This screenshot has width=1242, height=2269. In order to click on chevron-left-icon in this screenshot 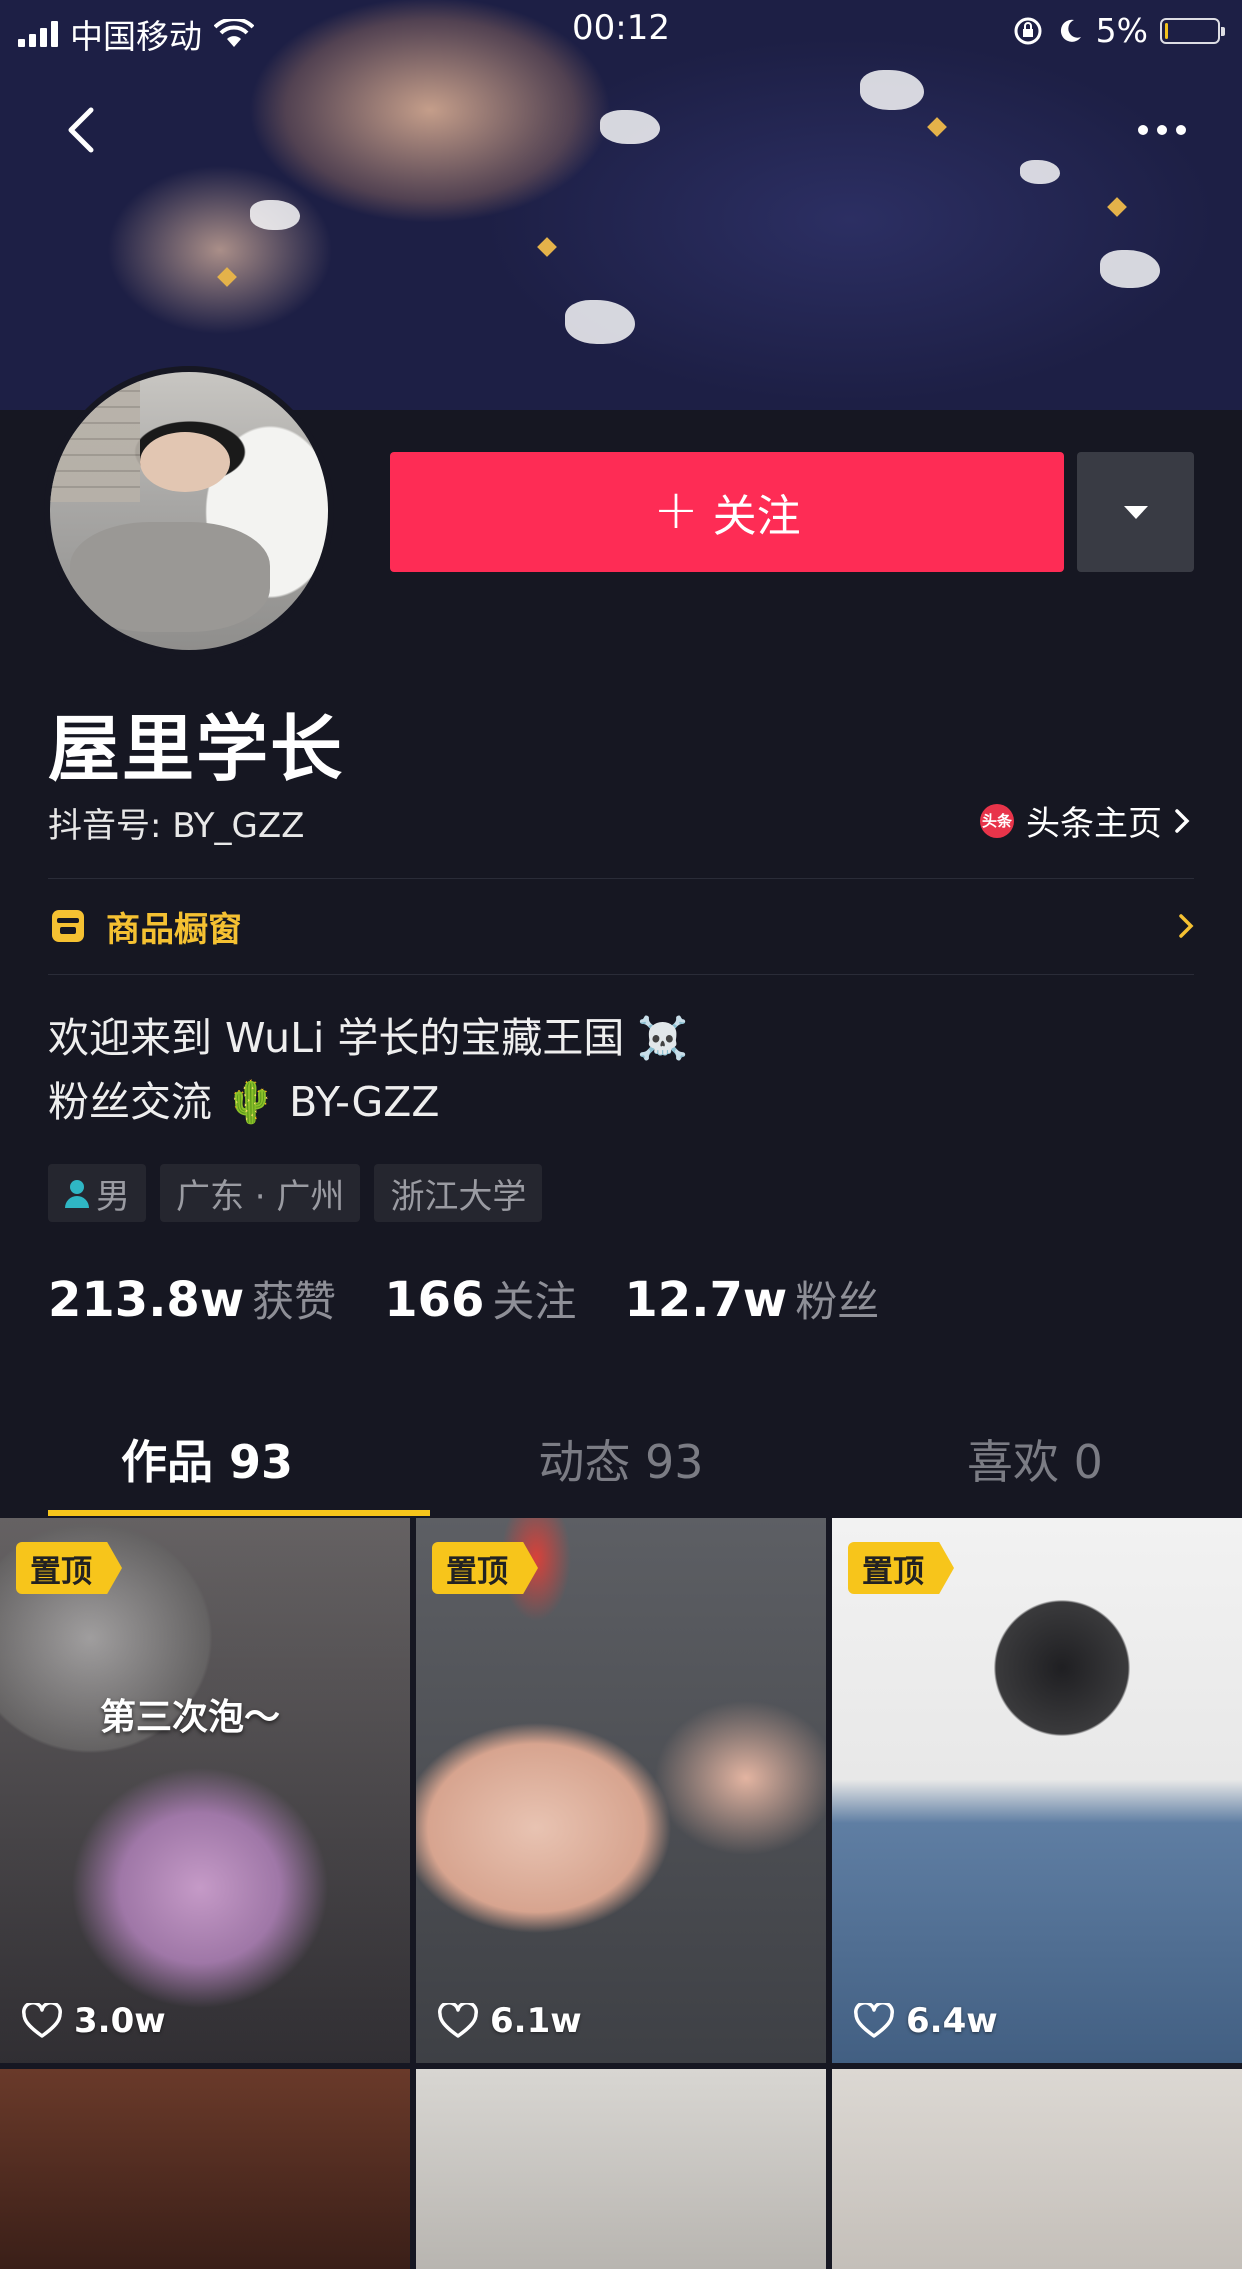, I will do `click(81, 130)`.